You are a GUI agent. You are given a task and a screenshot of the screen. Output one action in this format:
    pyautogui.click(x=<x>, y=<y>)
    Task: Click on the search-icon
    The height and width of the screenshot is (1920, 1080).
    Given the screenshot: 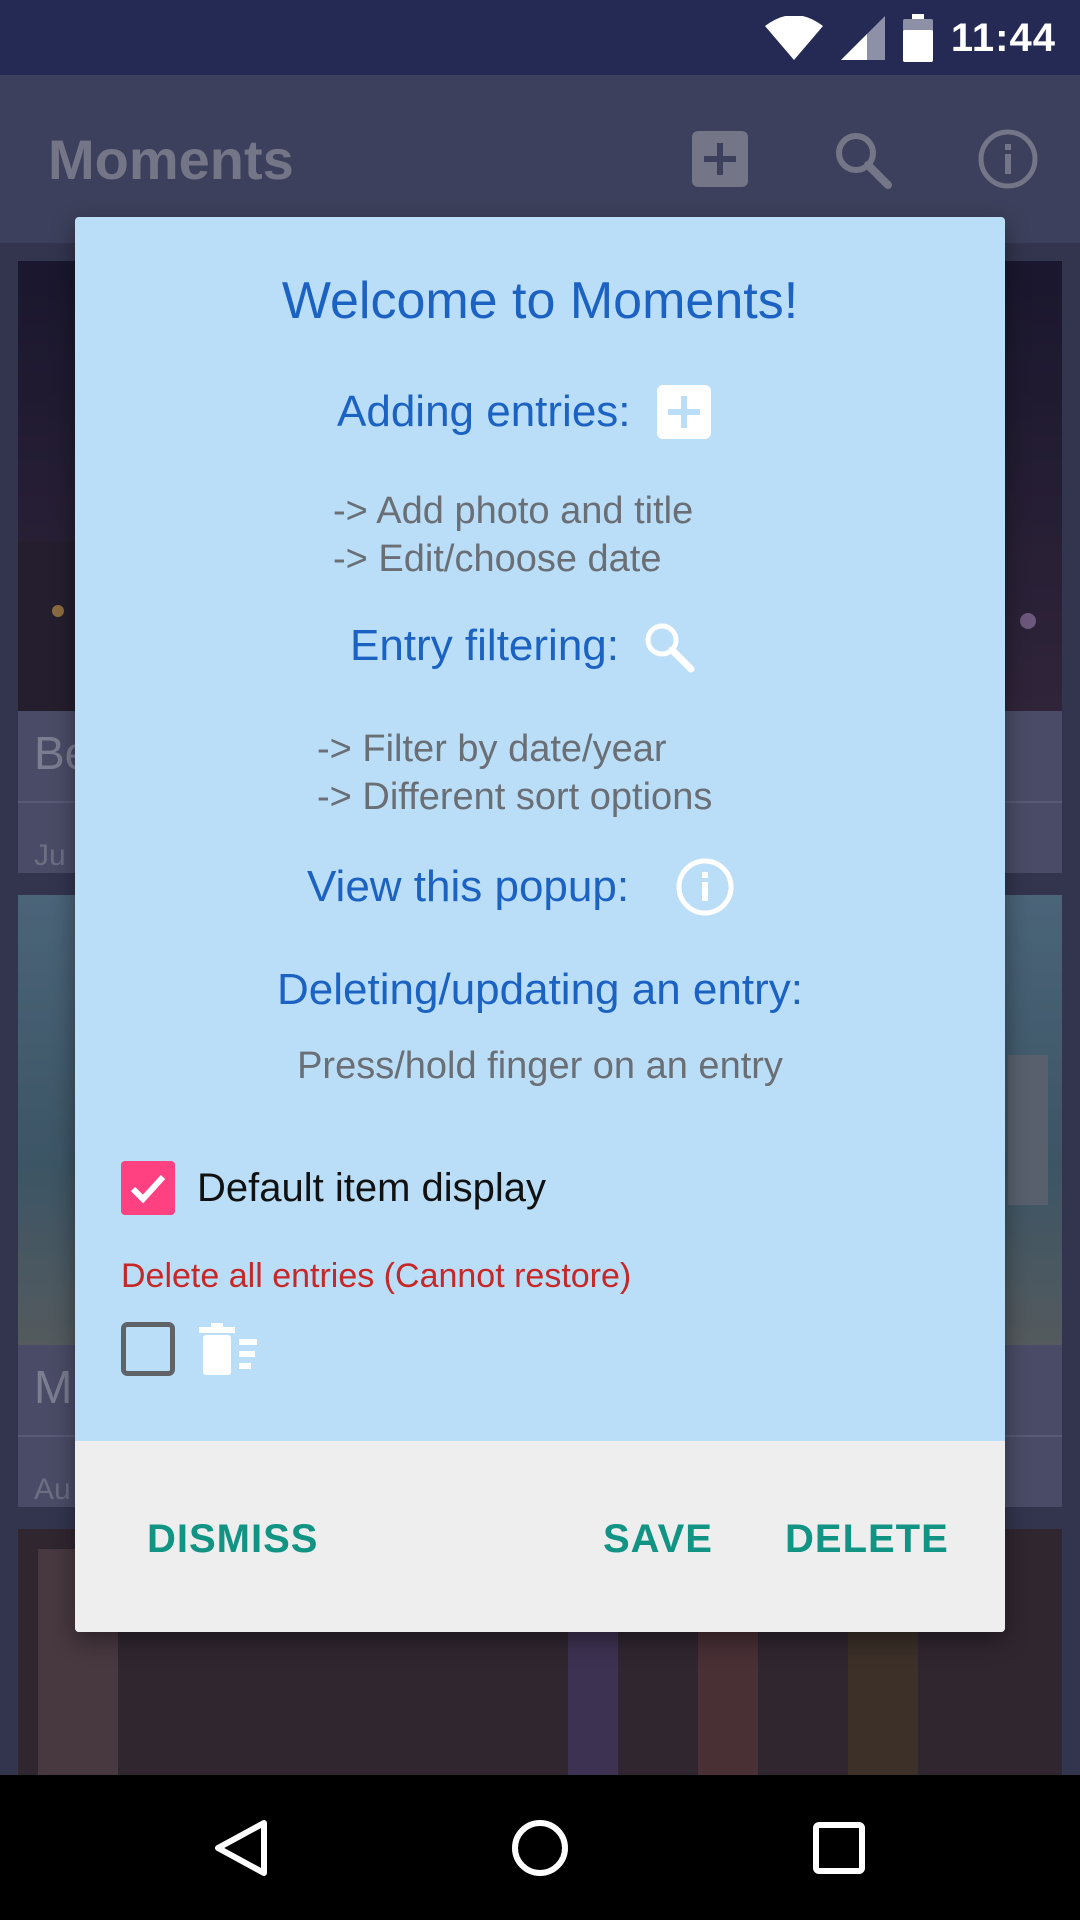 What is the action you would take?
    pyautogui.click(x=670, y=648)
    